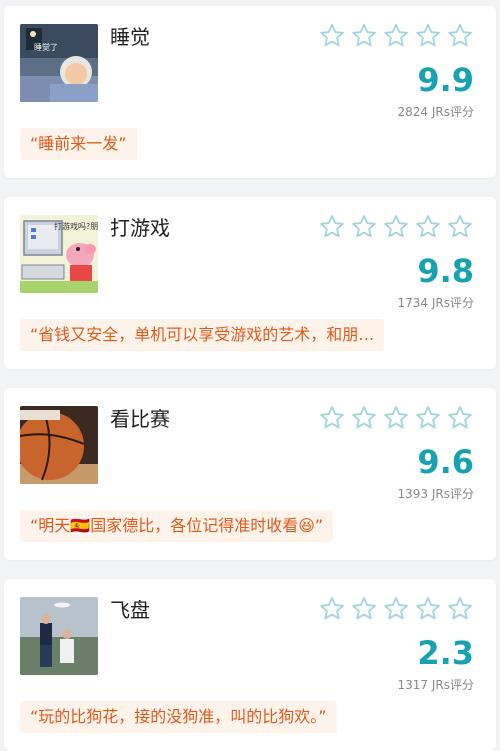 The height and width of the screenshot is (751, 500). What do you see at coordinates (435, 303) in the screenshot?
I see `rating-count: 1734 JRs评分` at bounding box center [435, 303].